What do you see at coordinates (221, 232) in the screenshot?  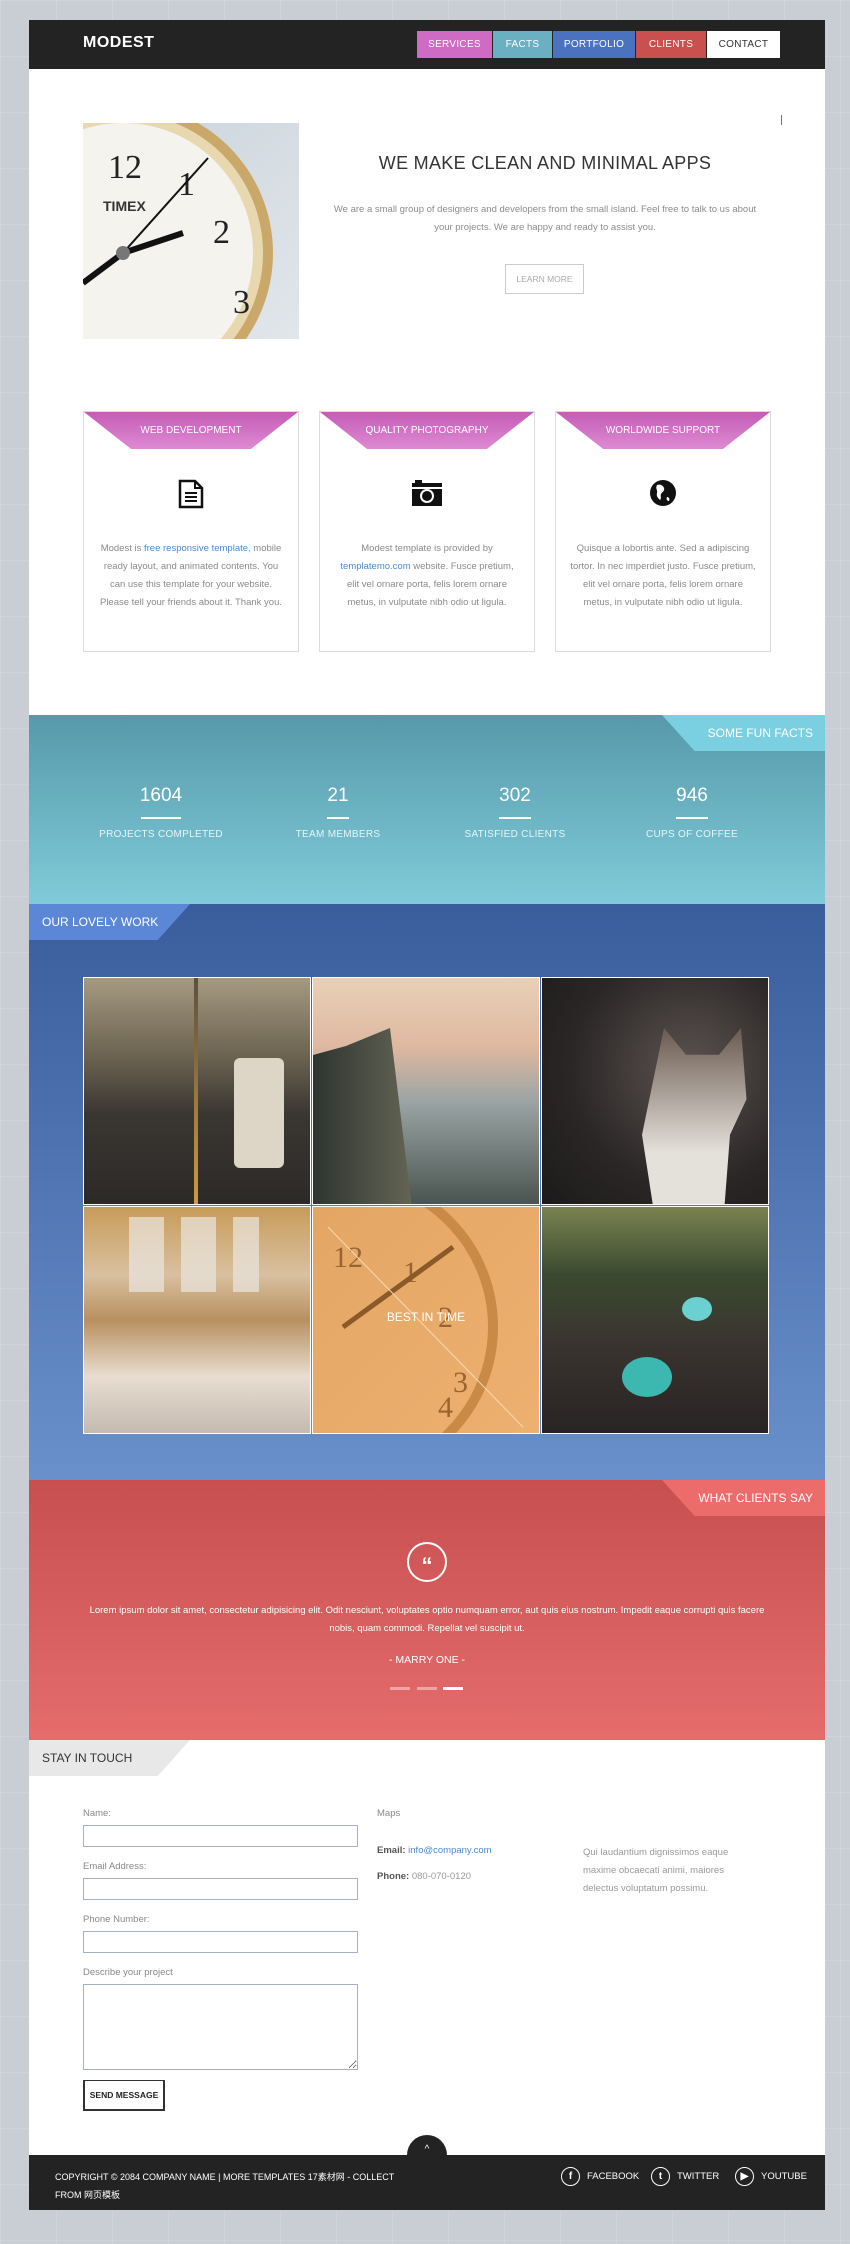 I see `svg-text: 2` at bounding box center [221, 232].